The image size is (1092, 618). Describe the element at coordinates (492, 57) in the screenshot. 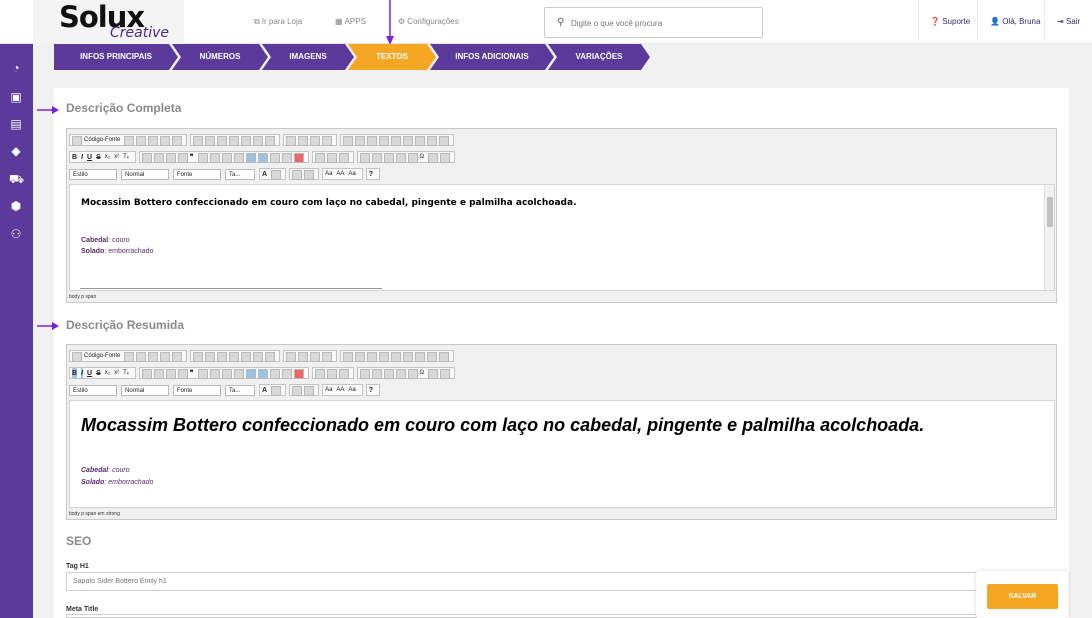

I see `step-infos-adicionais: INFOS ADICIONAIS` at that location.